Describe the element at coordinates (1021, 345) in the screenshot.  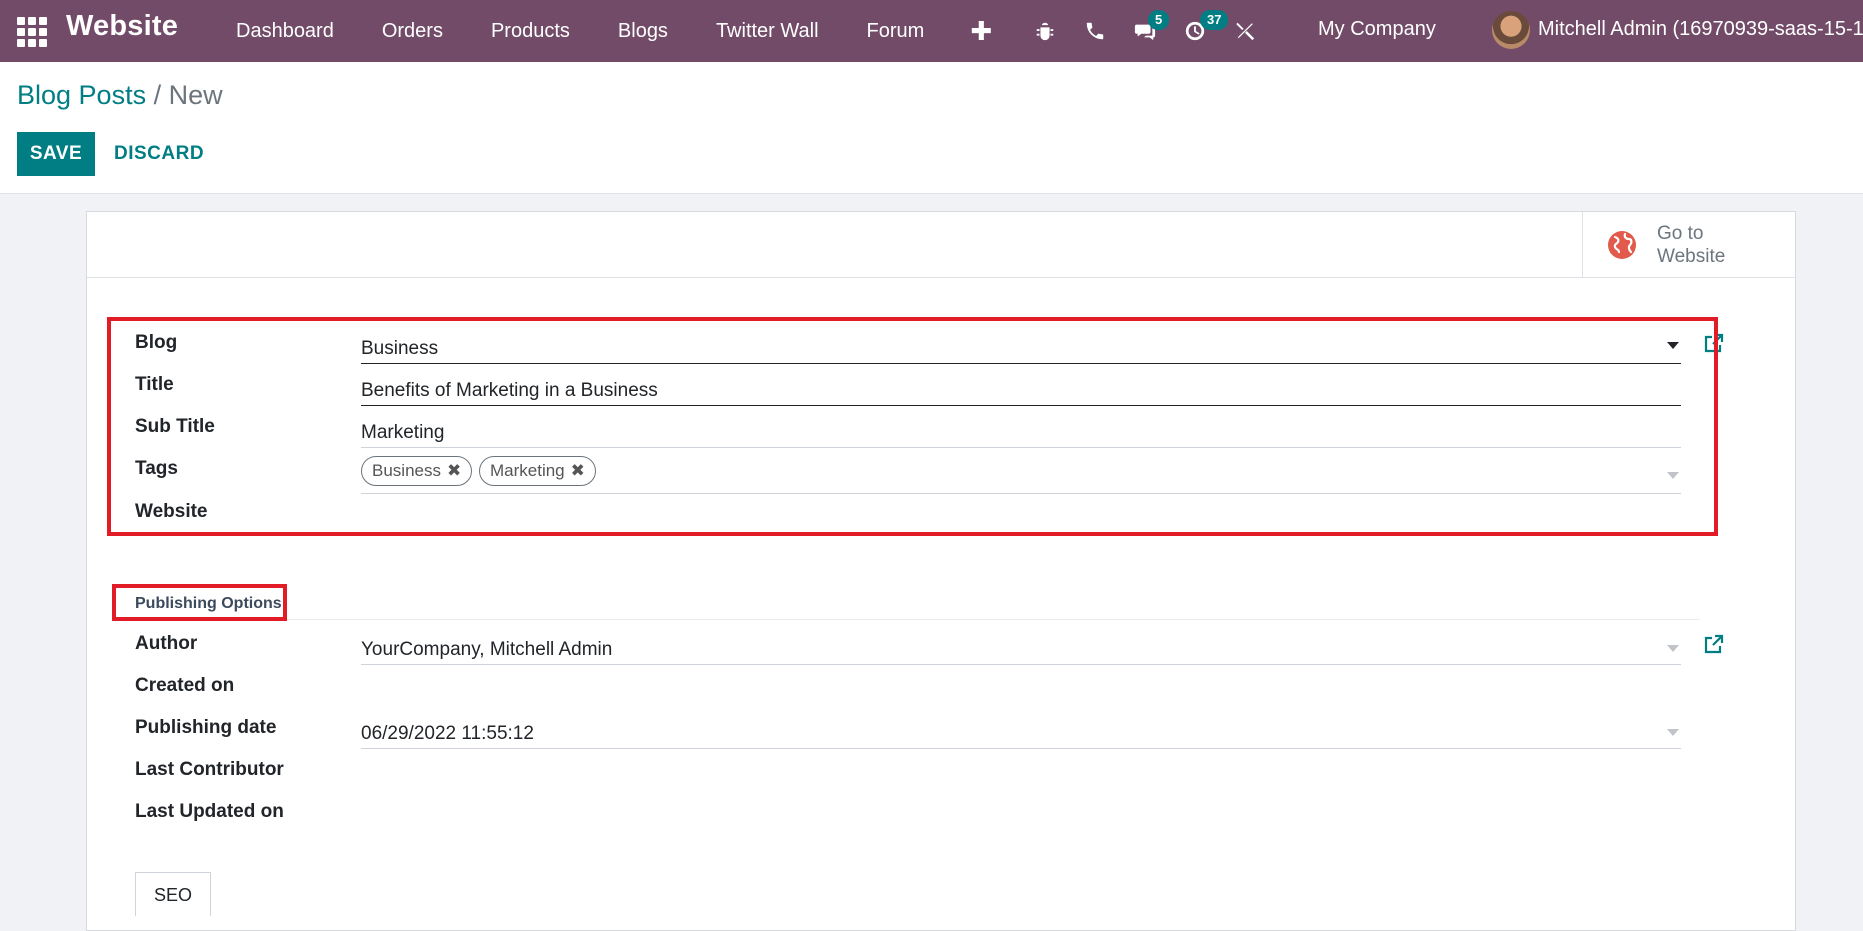
I see `blog-select` at that location.